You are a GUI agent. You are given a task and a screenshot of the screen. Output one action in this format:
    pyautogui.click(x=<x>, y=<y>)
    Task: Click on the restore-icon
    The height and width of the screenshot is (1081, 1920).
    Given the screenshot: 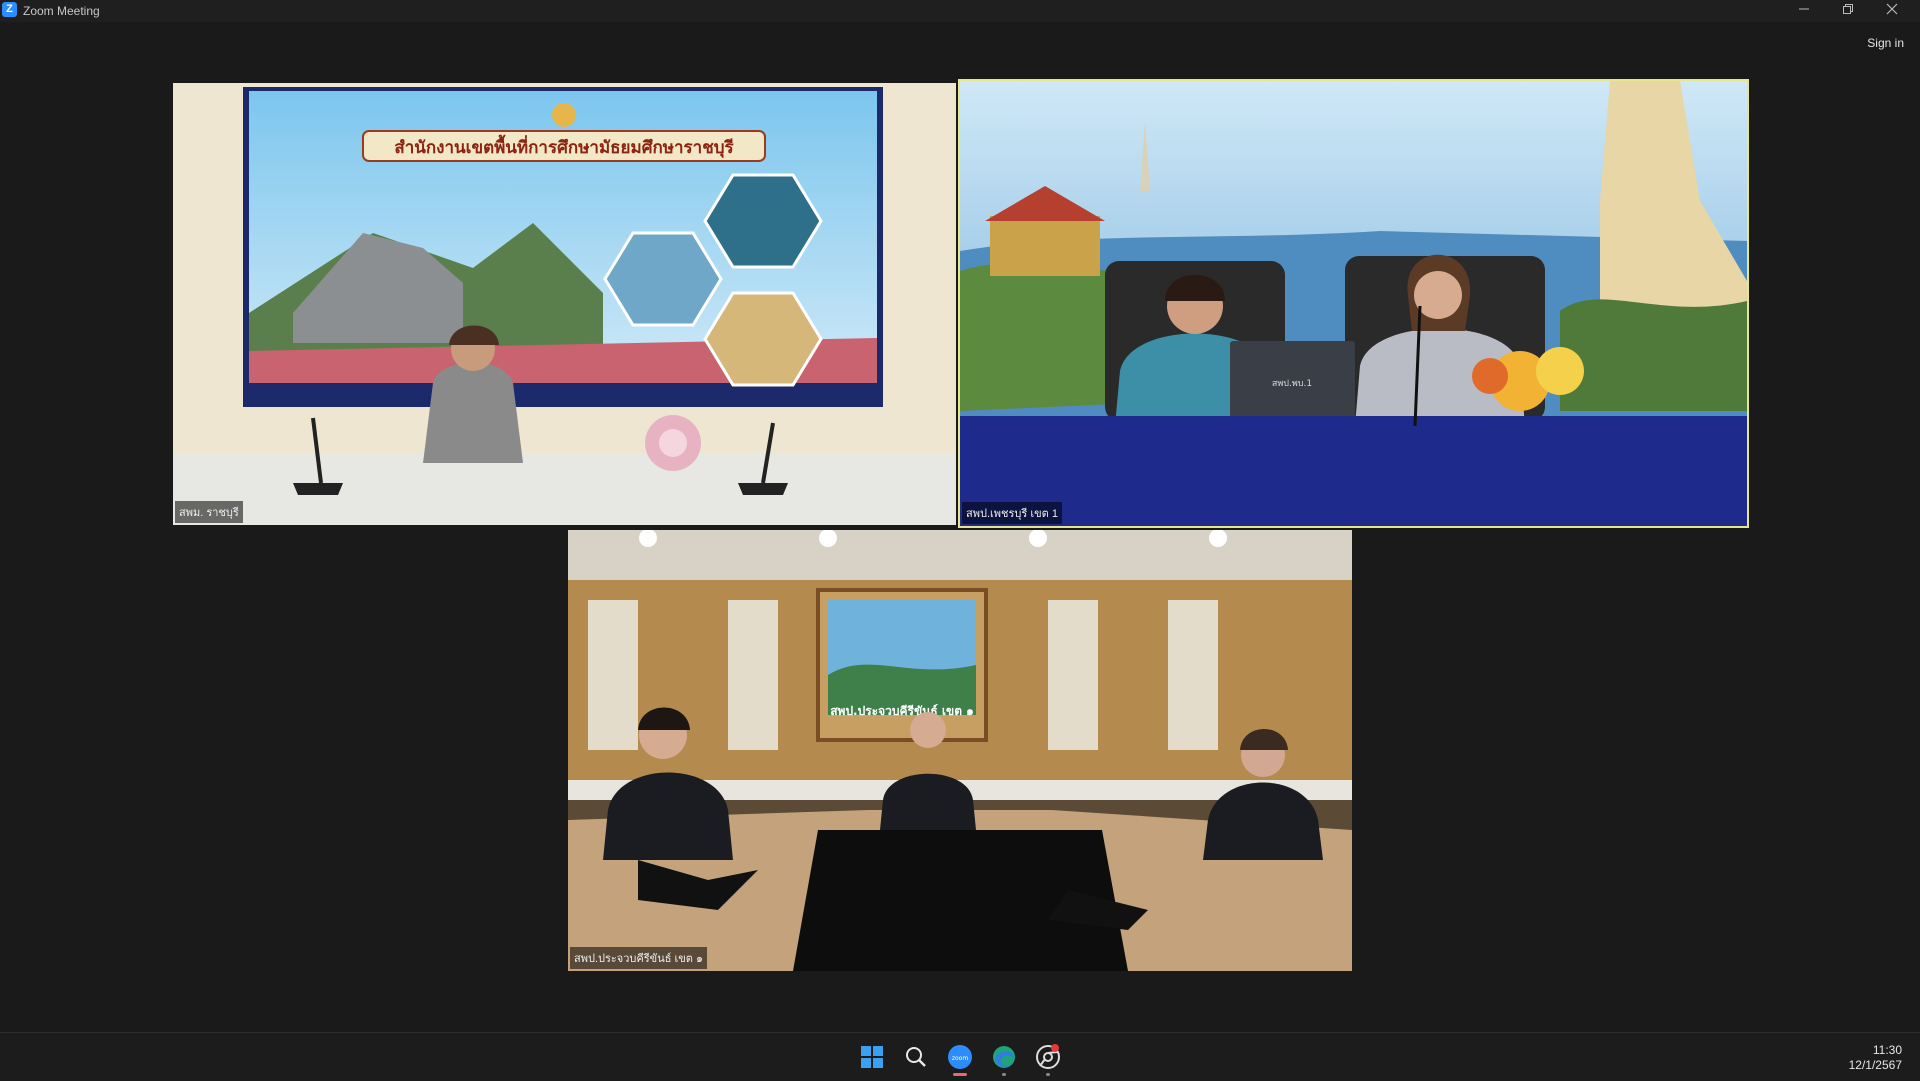 What is the action you would take?
    pyautogui.click(x=1848, y=9)
    